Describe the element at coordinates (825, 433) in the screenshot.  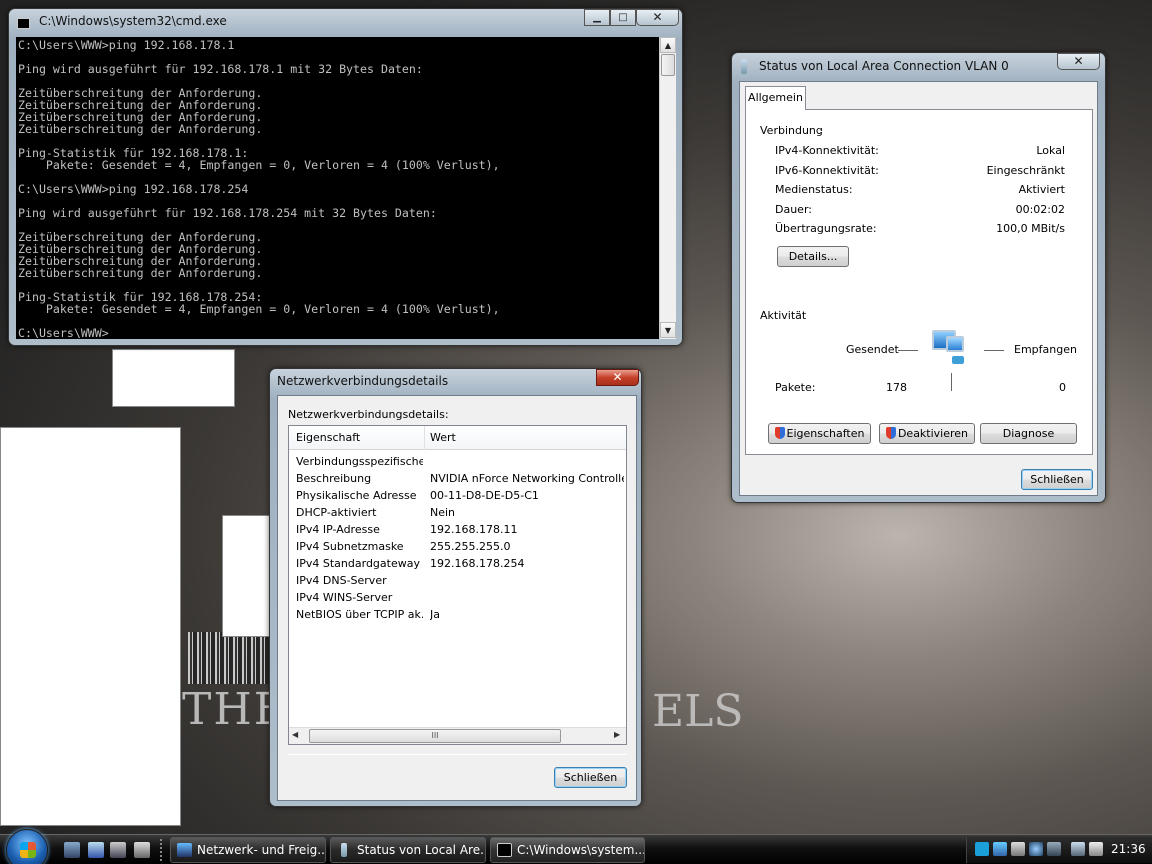
I see `properties-button-label: Eigenschaften` at that location.